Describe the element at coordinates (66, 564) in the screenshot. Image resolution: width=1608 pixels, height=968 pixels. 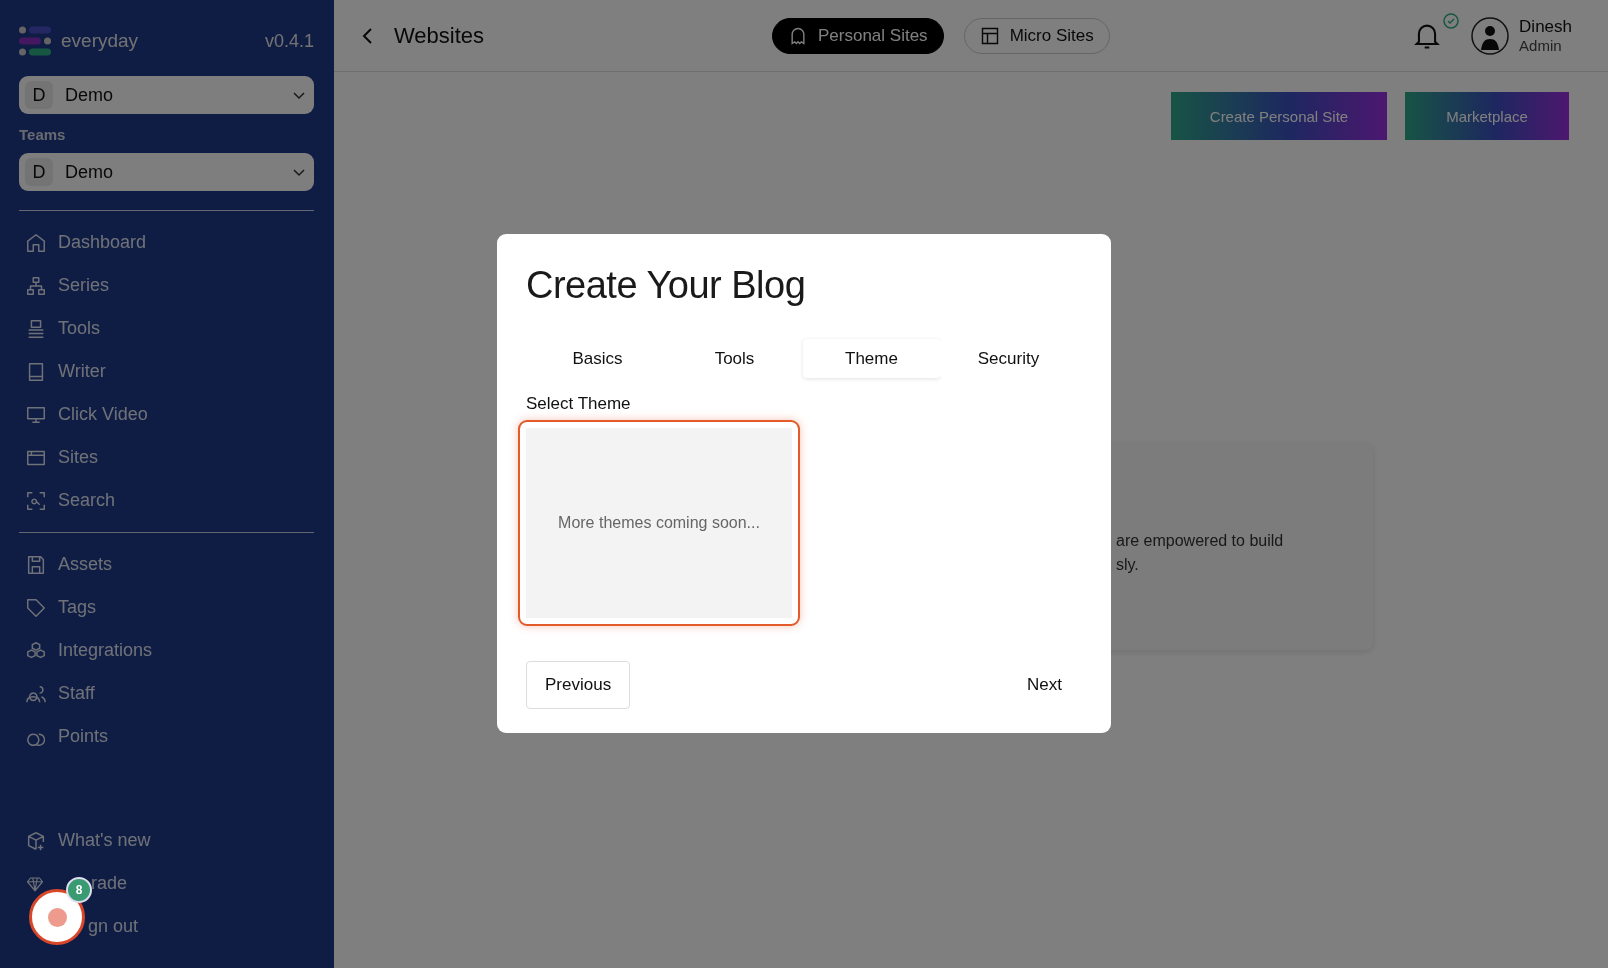
I see `nav-item: Assets` at that location.